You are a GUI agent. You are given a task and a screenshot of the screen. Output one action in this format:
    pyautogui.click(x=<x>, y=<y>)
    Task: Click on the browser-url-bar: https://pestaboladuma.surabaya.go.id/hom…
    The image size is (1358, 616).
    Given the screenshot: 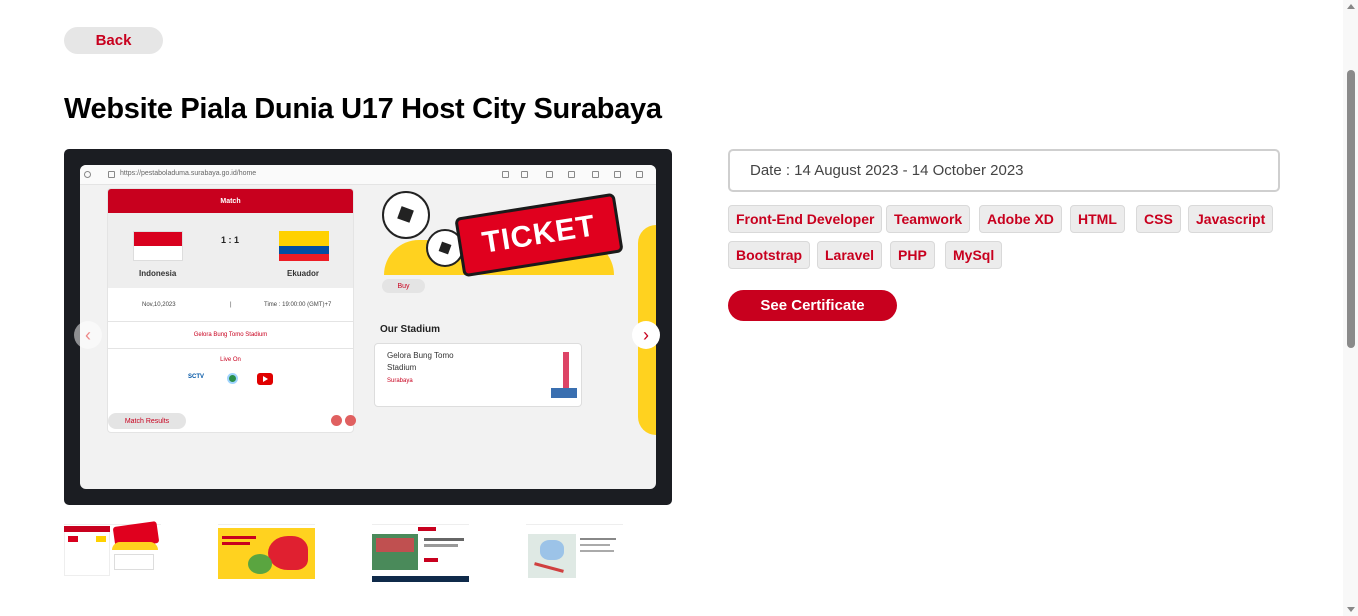 What is the action you would take?
    pyautogui.click(x=368, y=175)
    